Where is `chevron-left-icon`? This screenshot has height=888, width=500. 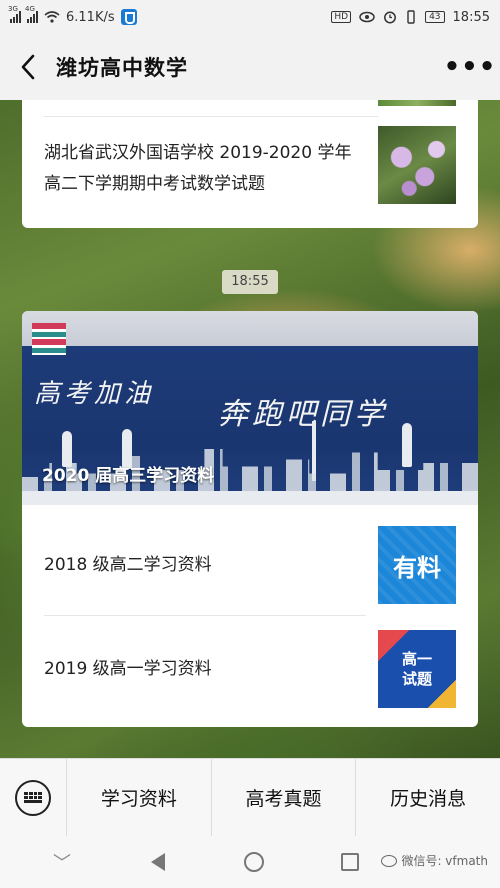
chevron-left-icon is located at coordinates (28, 67).